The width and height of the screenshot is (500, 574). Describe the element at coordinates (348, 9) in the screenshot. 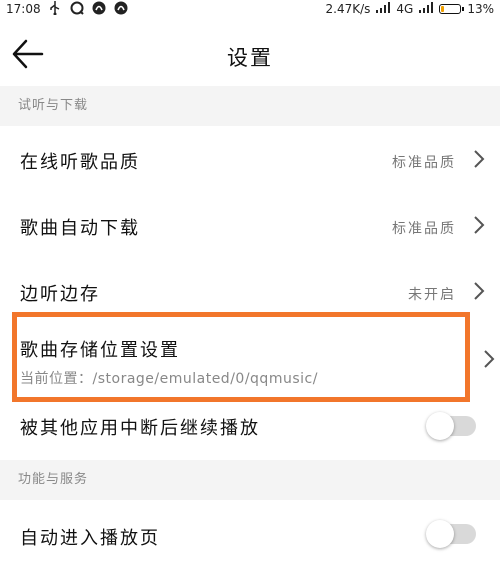

I see `network-speed: 2.47K/s` at that location.